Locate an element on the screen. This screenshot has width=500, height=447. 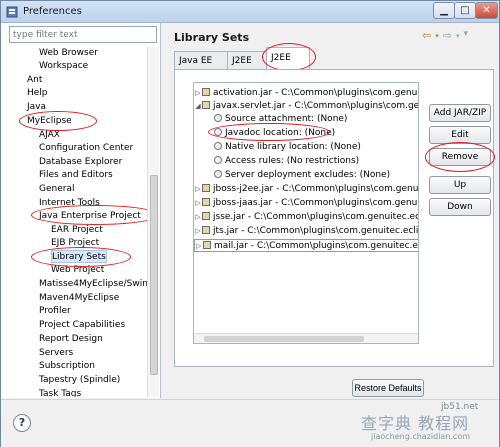
tree-item-maven: Maven4MyEclipse is located at coordinates (79, 298).